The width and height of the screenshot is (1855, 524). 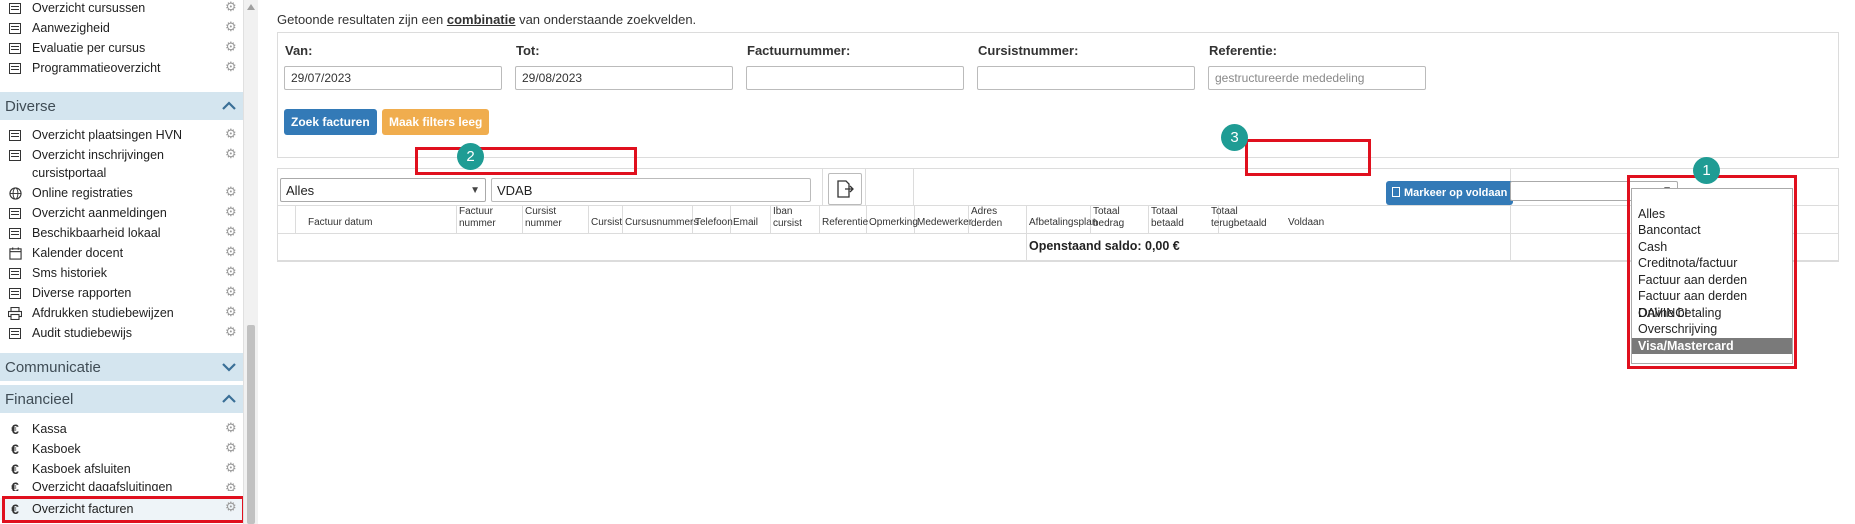 What do you see at coordinates (661, 223) in the screenshot?
I see `col-cursusnummers: Cursusnummers` at bounding box center [661, 223].